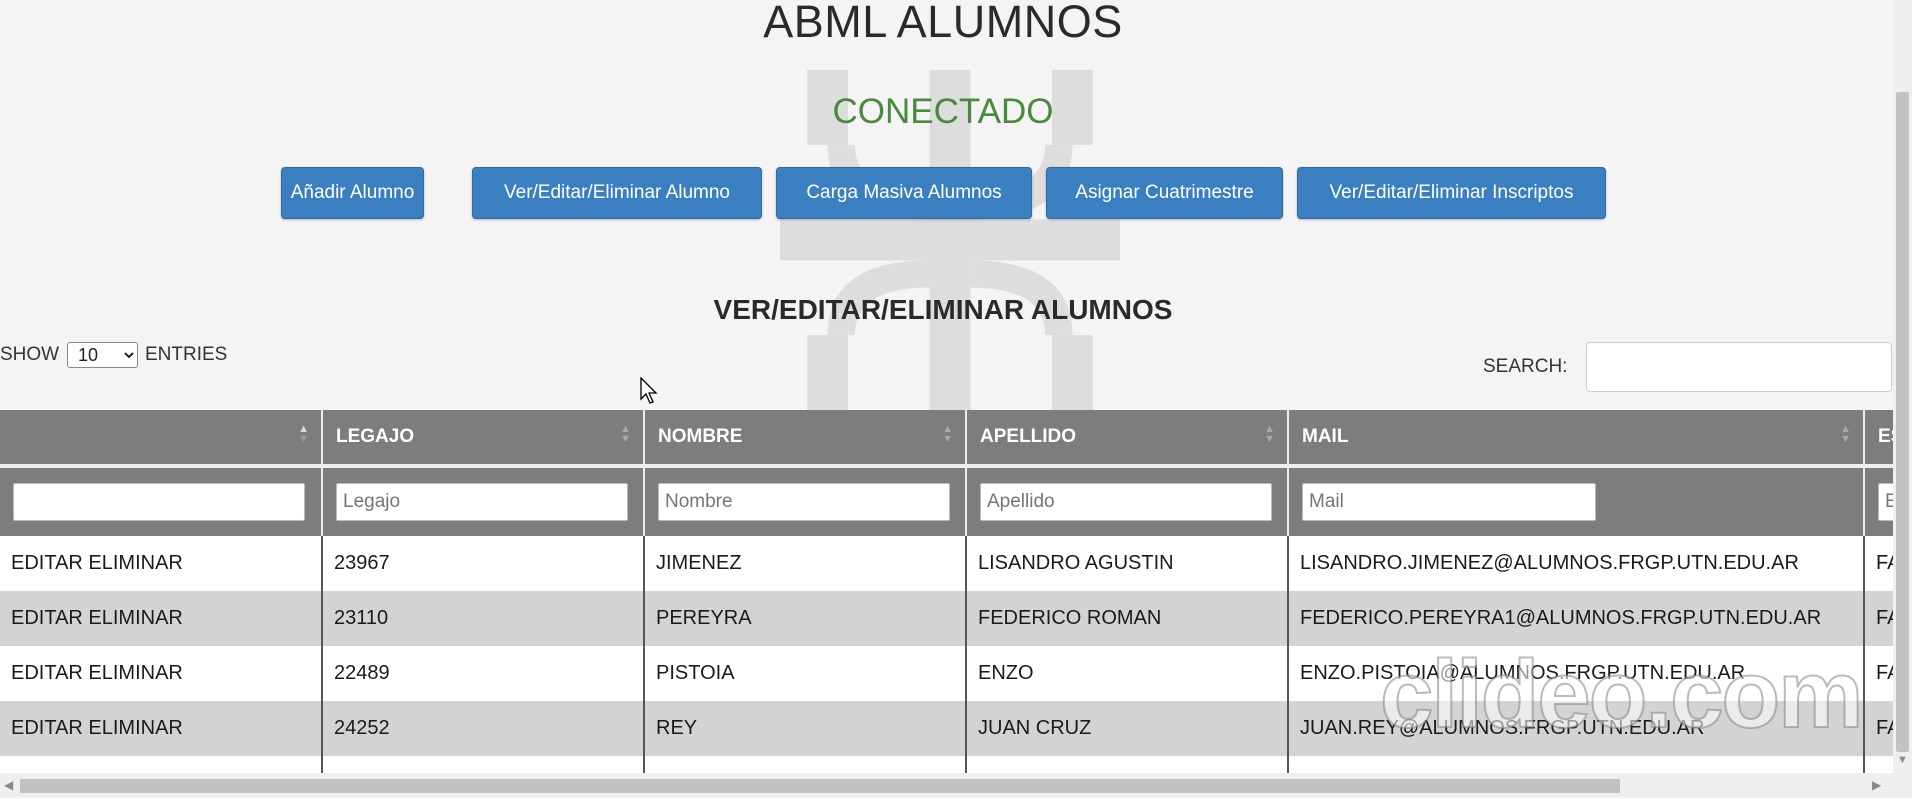  I want to click on cell-legajo: 22489, so click(483, 673).